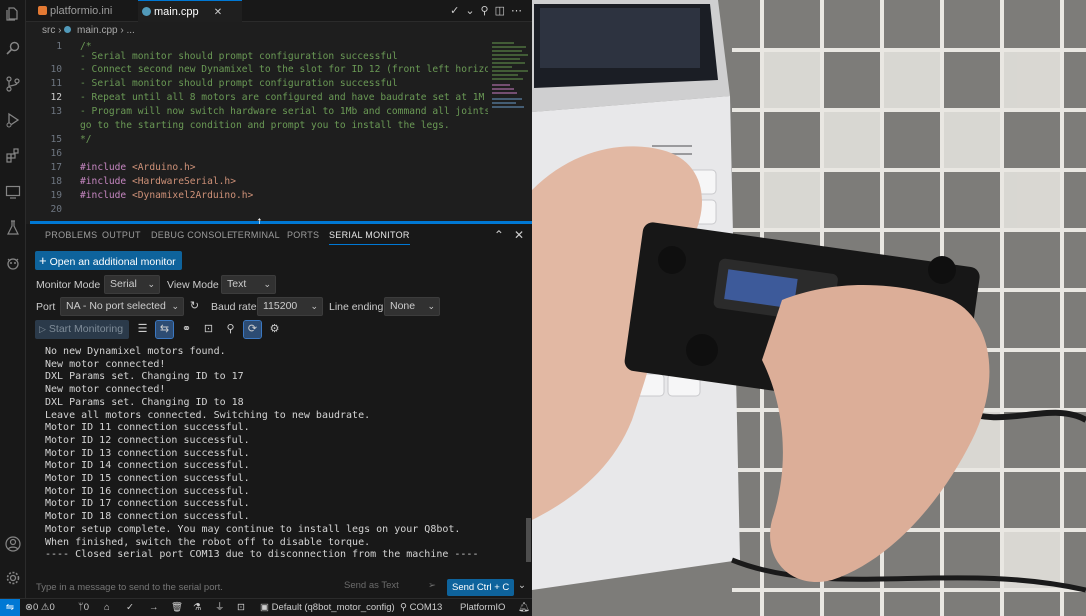  I want to click on view-mode-select: Text ⌄, so click(248, 284).